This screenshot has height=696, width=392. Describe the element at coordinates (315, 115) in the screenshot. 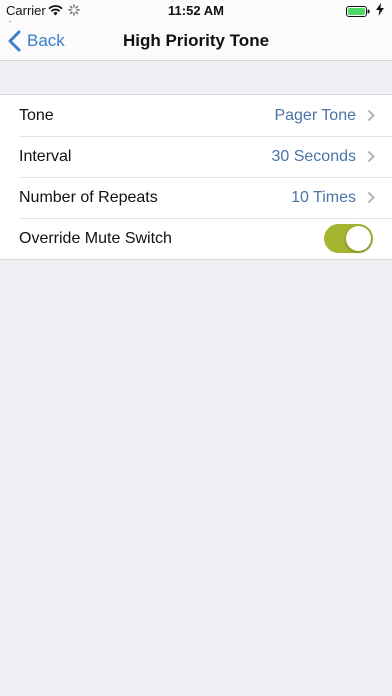

I see `row-value: Pager Tone` at that location.